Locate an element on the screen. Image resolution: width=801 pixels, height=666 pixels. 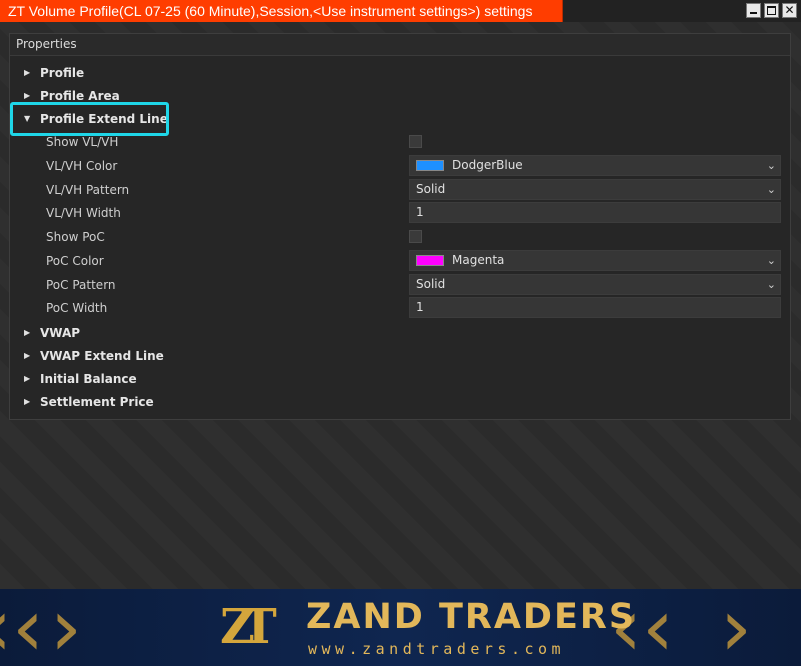
chevron-decoration-left: ‹‹ is located at coordinates (22, 627).